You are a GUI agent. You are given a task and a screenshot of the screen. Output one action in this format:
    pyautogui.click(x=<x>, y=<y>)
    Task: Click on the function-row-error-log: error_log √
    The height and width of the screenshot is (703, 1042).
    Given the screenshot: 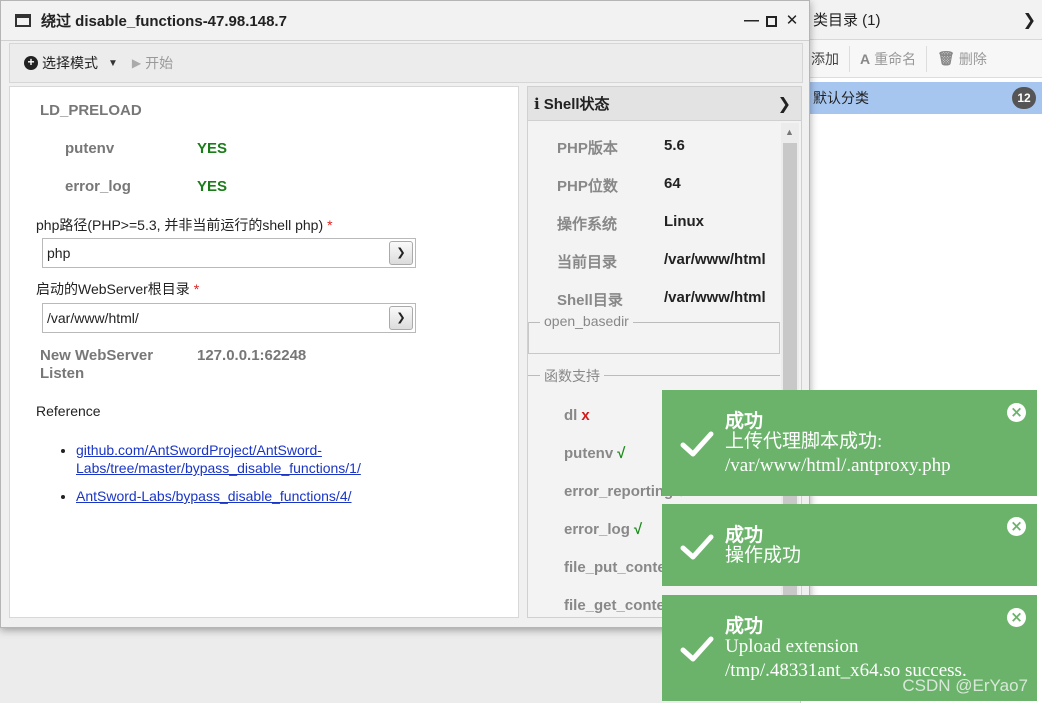 What is the action you would take?
    pyautogui.click(x=603, y=529)
    